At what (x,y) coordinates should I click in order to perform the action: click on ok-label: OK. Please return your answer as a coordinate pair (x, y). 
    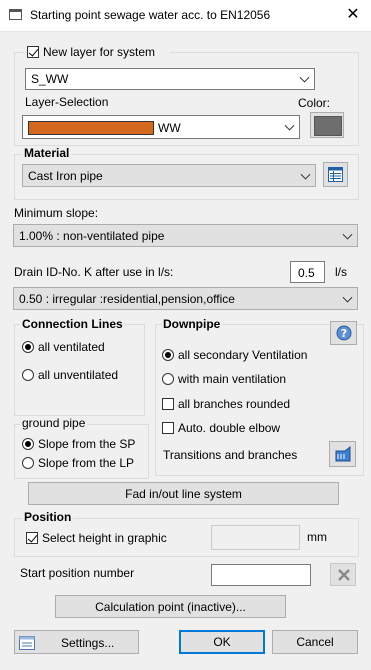
    Looking at the image, I should click on (222, 642).